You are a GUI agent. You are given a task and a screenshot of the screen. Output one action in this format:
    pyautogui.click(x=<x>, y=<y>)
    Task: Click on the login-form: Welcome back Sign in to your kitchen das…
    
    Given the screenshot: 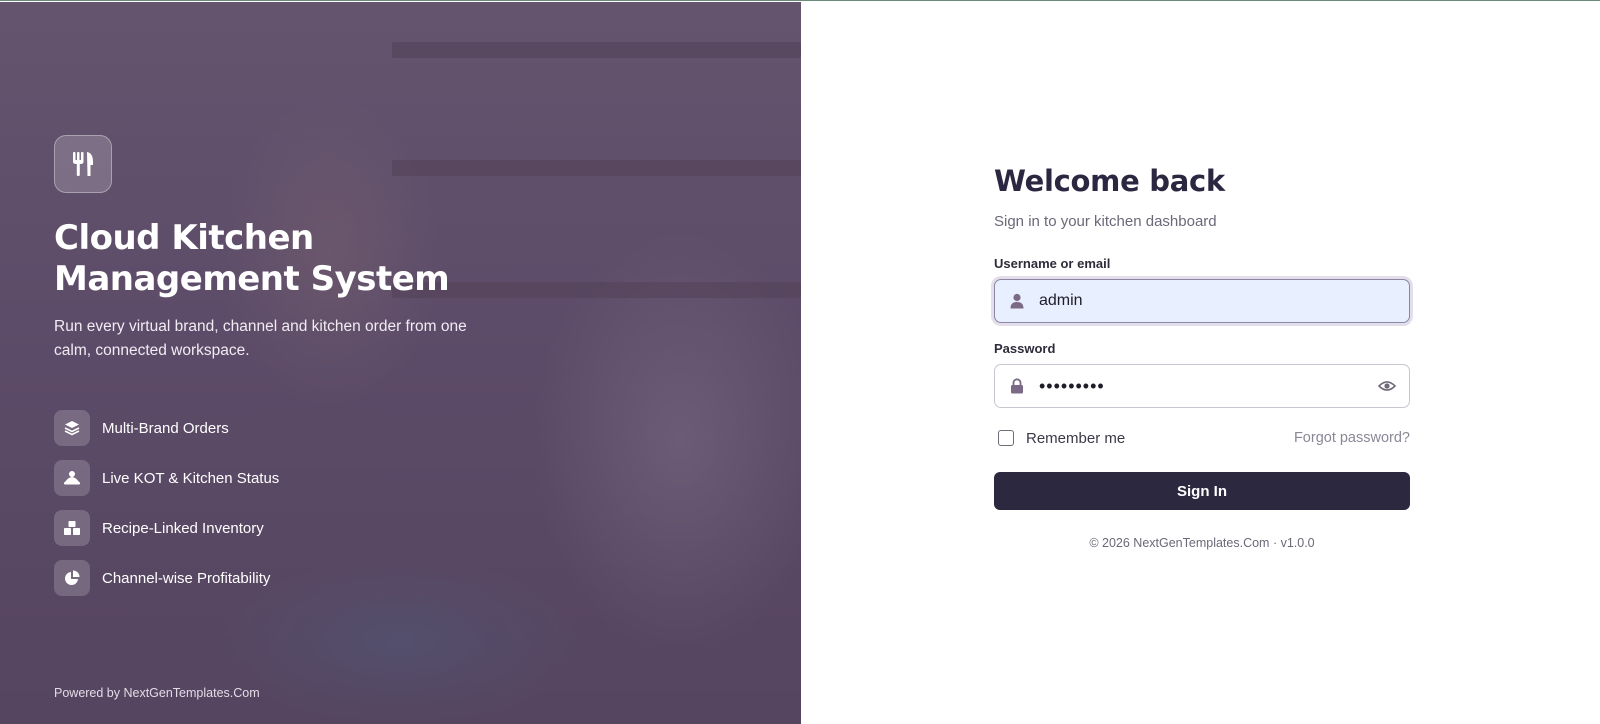 What is the action you would take?
    pyautogui.click(x=1202, y=355)
    